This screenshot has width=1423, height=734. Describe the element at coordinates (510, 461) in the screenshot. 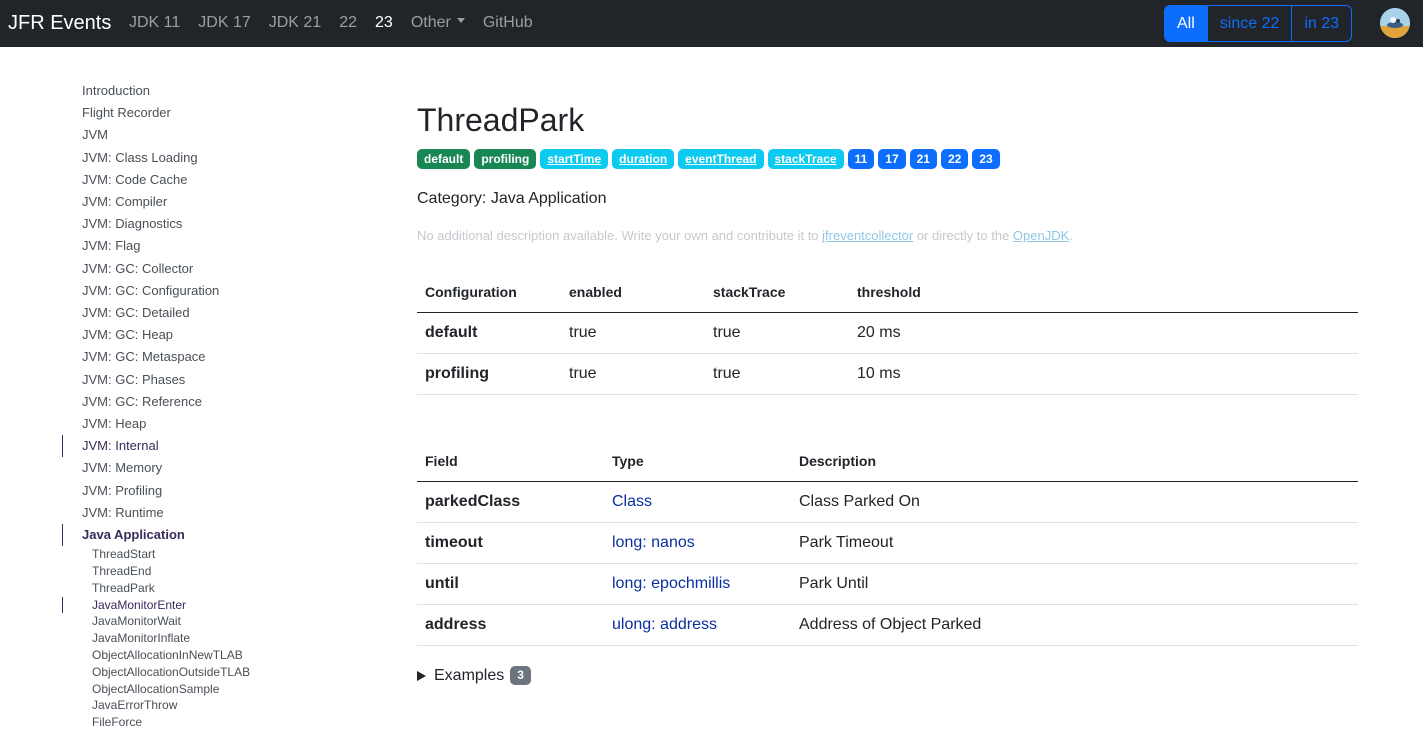

I see `column-header-field: Field` at that location.